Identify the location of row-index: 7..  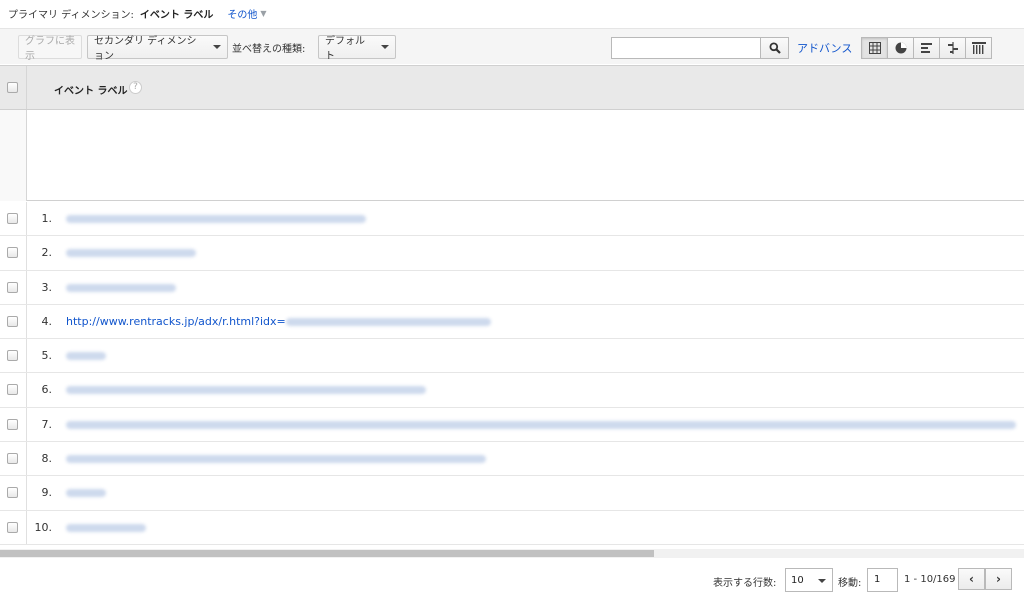
(47, 424).